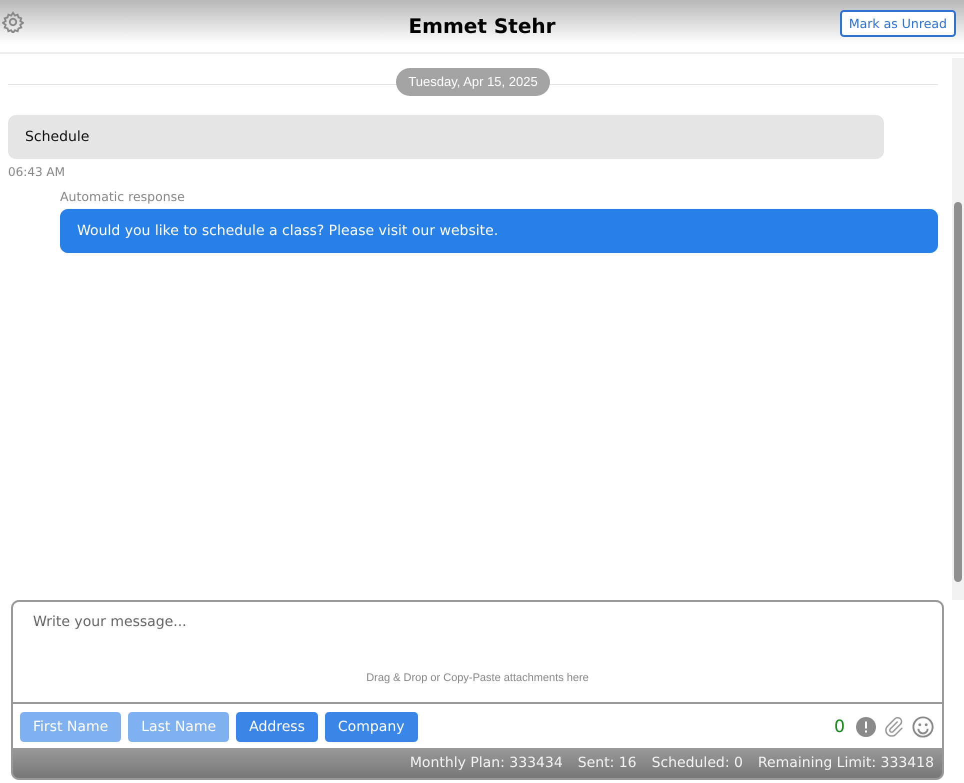 This screenshot has width=964, height=783. What do you see at coordinates (446, 137) in the screenshot?
I see `incoming-message: Schedule` at bounding box center [446, 137].